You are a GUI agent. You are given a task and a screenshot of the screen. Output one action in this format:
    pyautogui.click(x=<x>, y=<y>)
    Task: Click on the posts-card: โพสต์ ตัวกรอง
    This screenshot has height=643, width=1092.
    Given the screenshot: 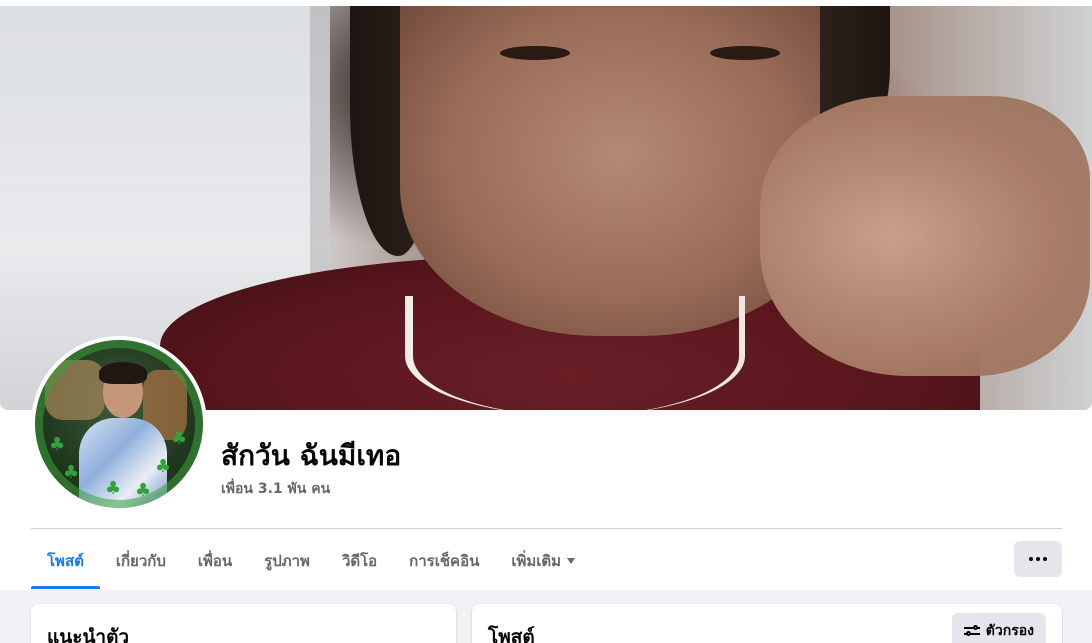 What is the action you would take?
    pyautogui.click(x=767, y=623)
    